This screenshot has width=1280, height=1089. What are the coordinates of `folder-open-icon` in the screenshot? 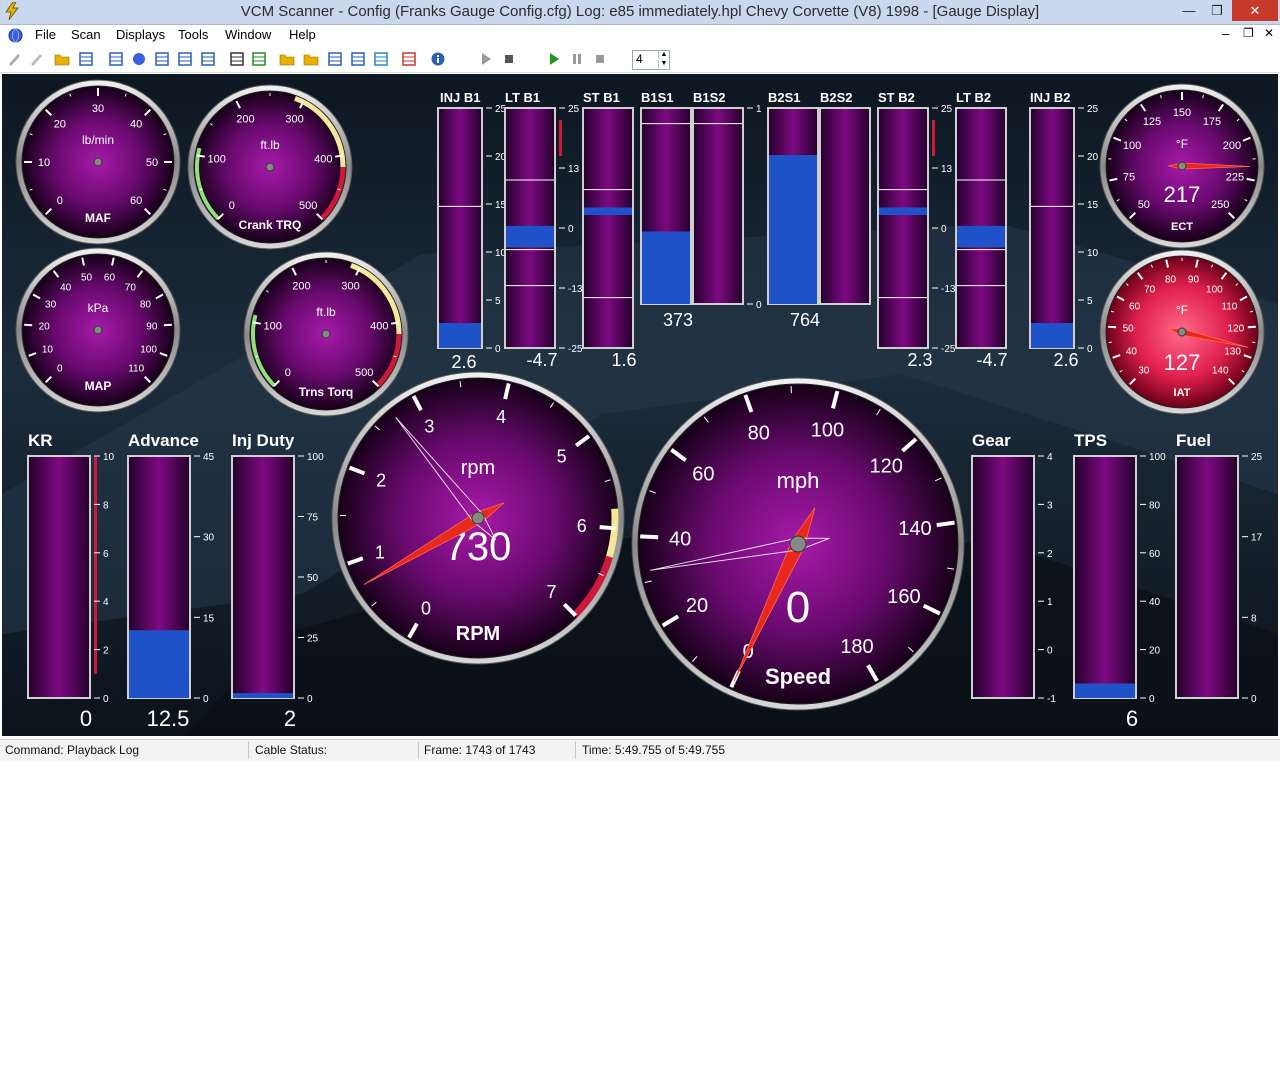 It's located at (287, 59).